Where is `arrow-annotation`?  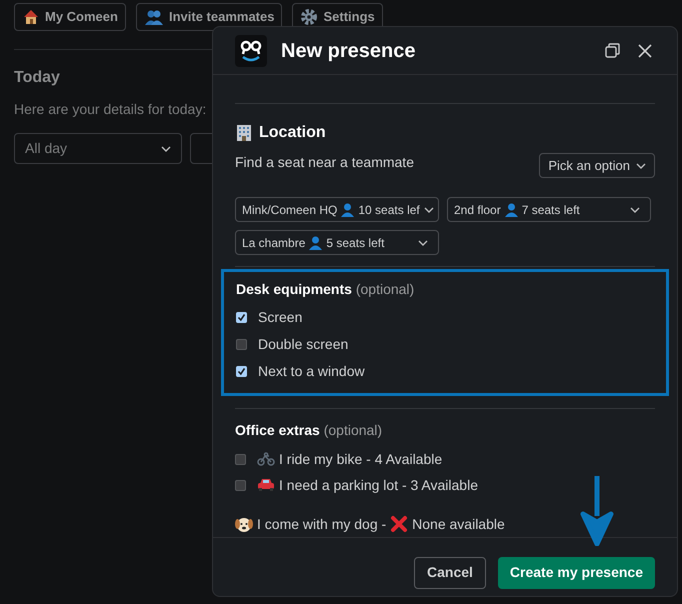
arrow-annotation is located at coordinates (597, 511).